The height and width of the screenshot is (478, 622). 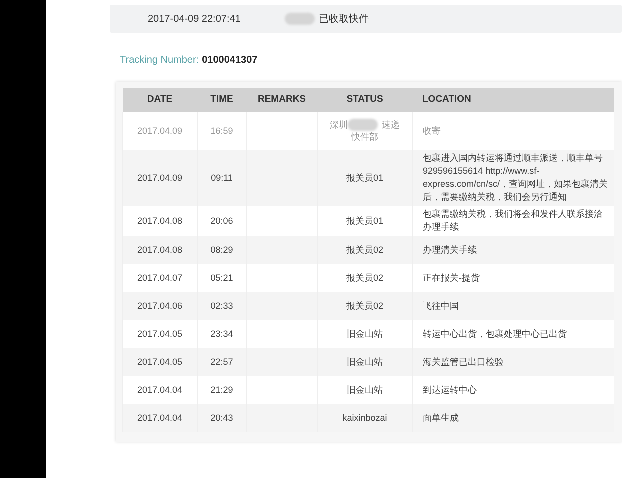 What do you see at coordinates (365, 418) in the screenshot?
I see `table-cell: kaixinbozai` at bounding box center [365, 418].